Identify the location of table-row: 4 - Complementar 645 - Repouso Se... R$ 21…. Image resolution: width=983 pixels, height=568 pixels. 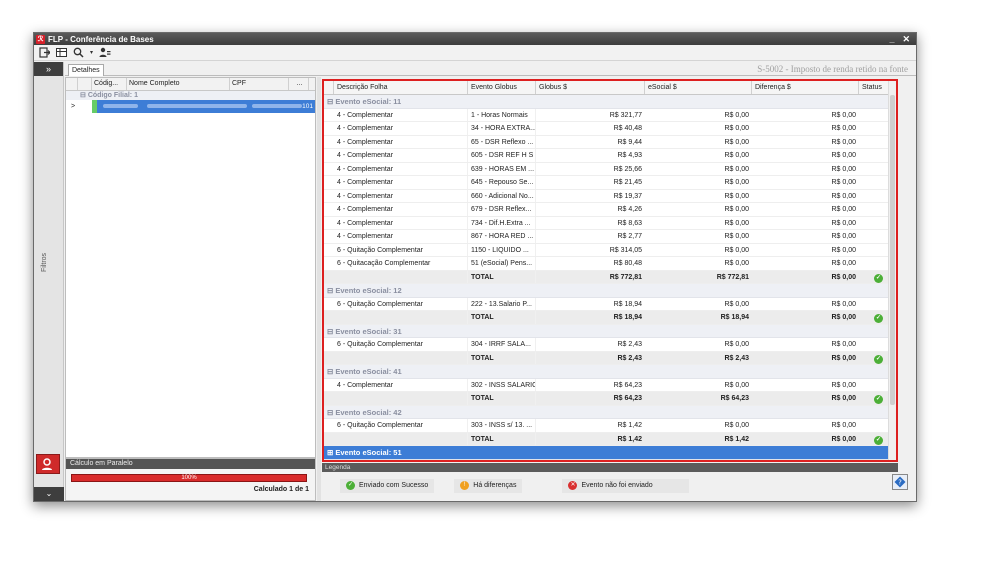
(610, 183).